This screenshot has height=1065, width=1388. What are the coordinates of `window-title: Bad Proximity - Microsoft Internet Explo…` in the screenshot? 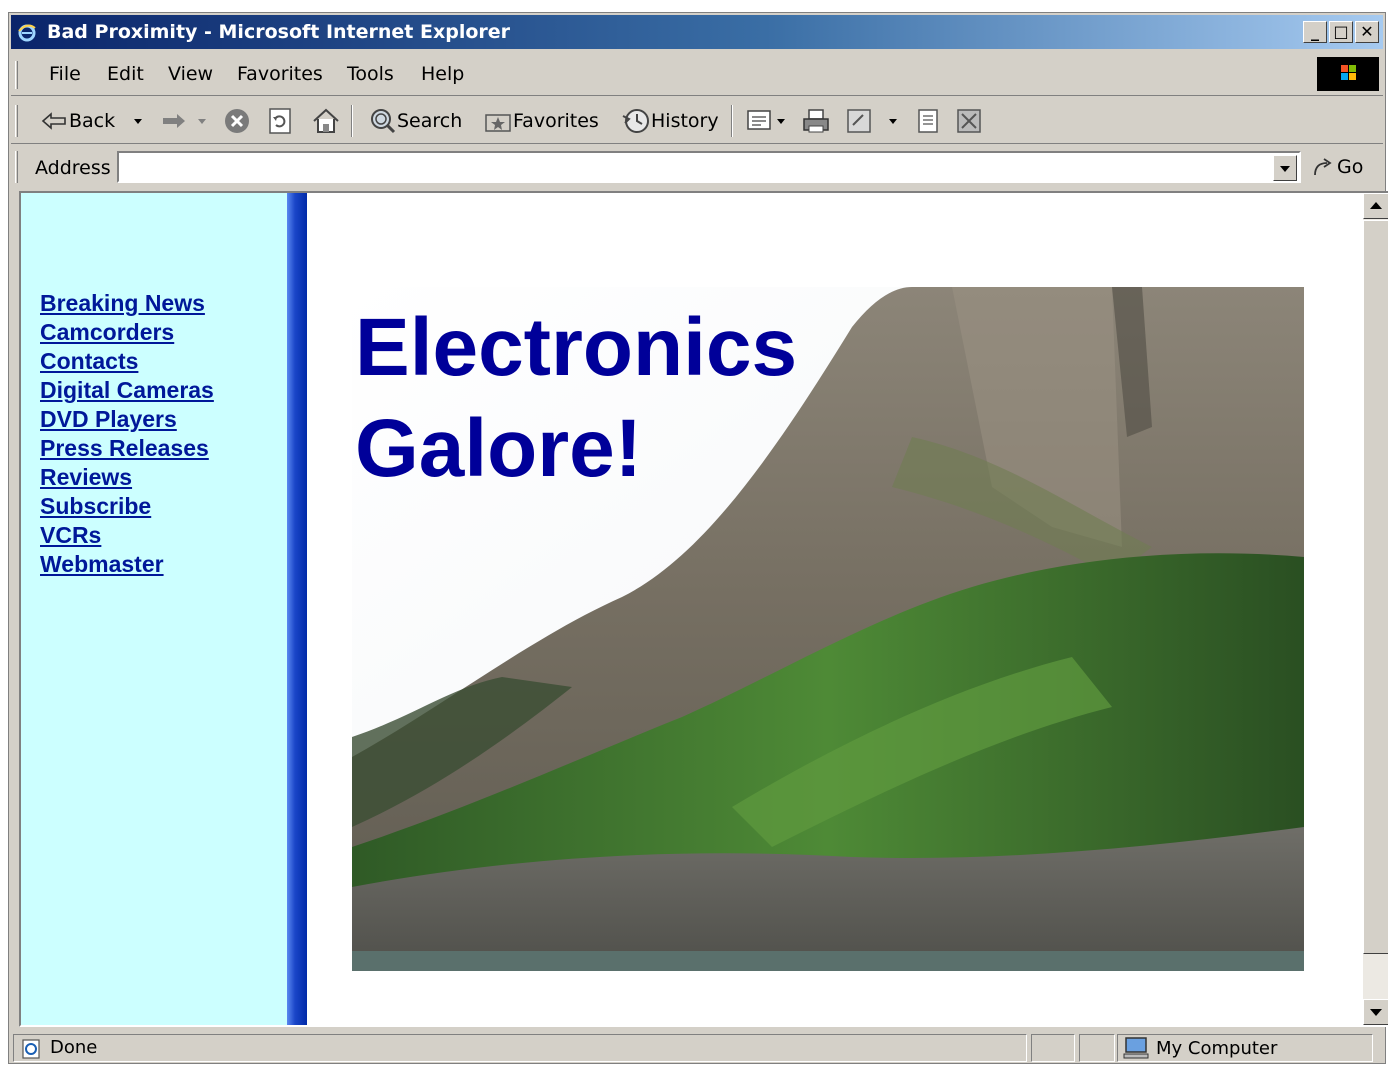 It's located at (279, 32).